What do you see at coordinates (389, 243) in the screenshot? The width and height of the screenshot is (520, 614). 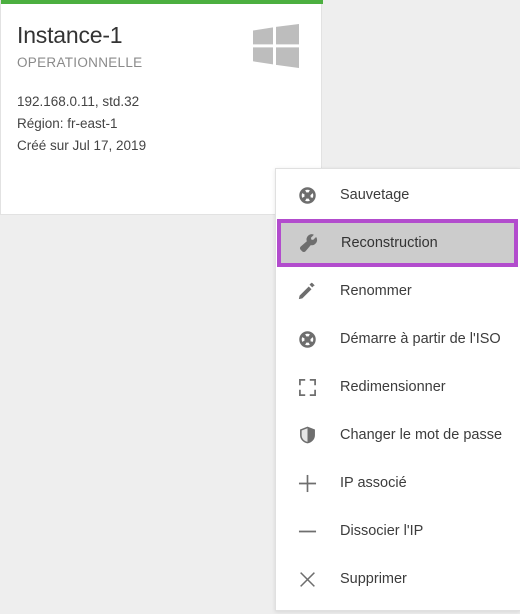 I see `menu-item-label: Reconstruction` at bounding box center [389, 243].